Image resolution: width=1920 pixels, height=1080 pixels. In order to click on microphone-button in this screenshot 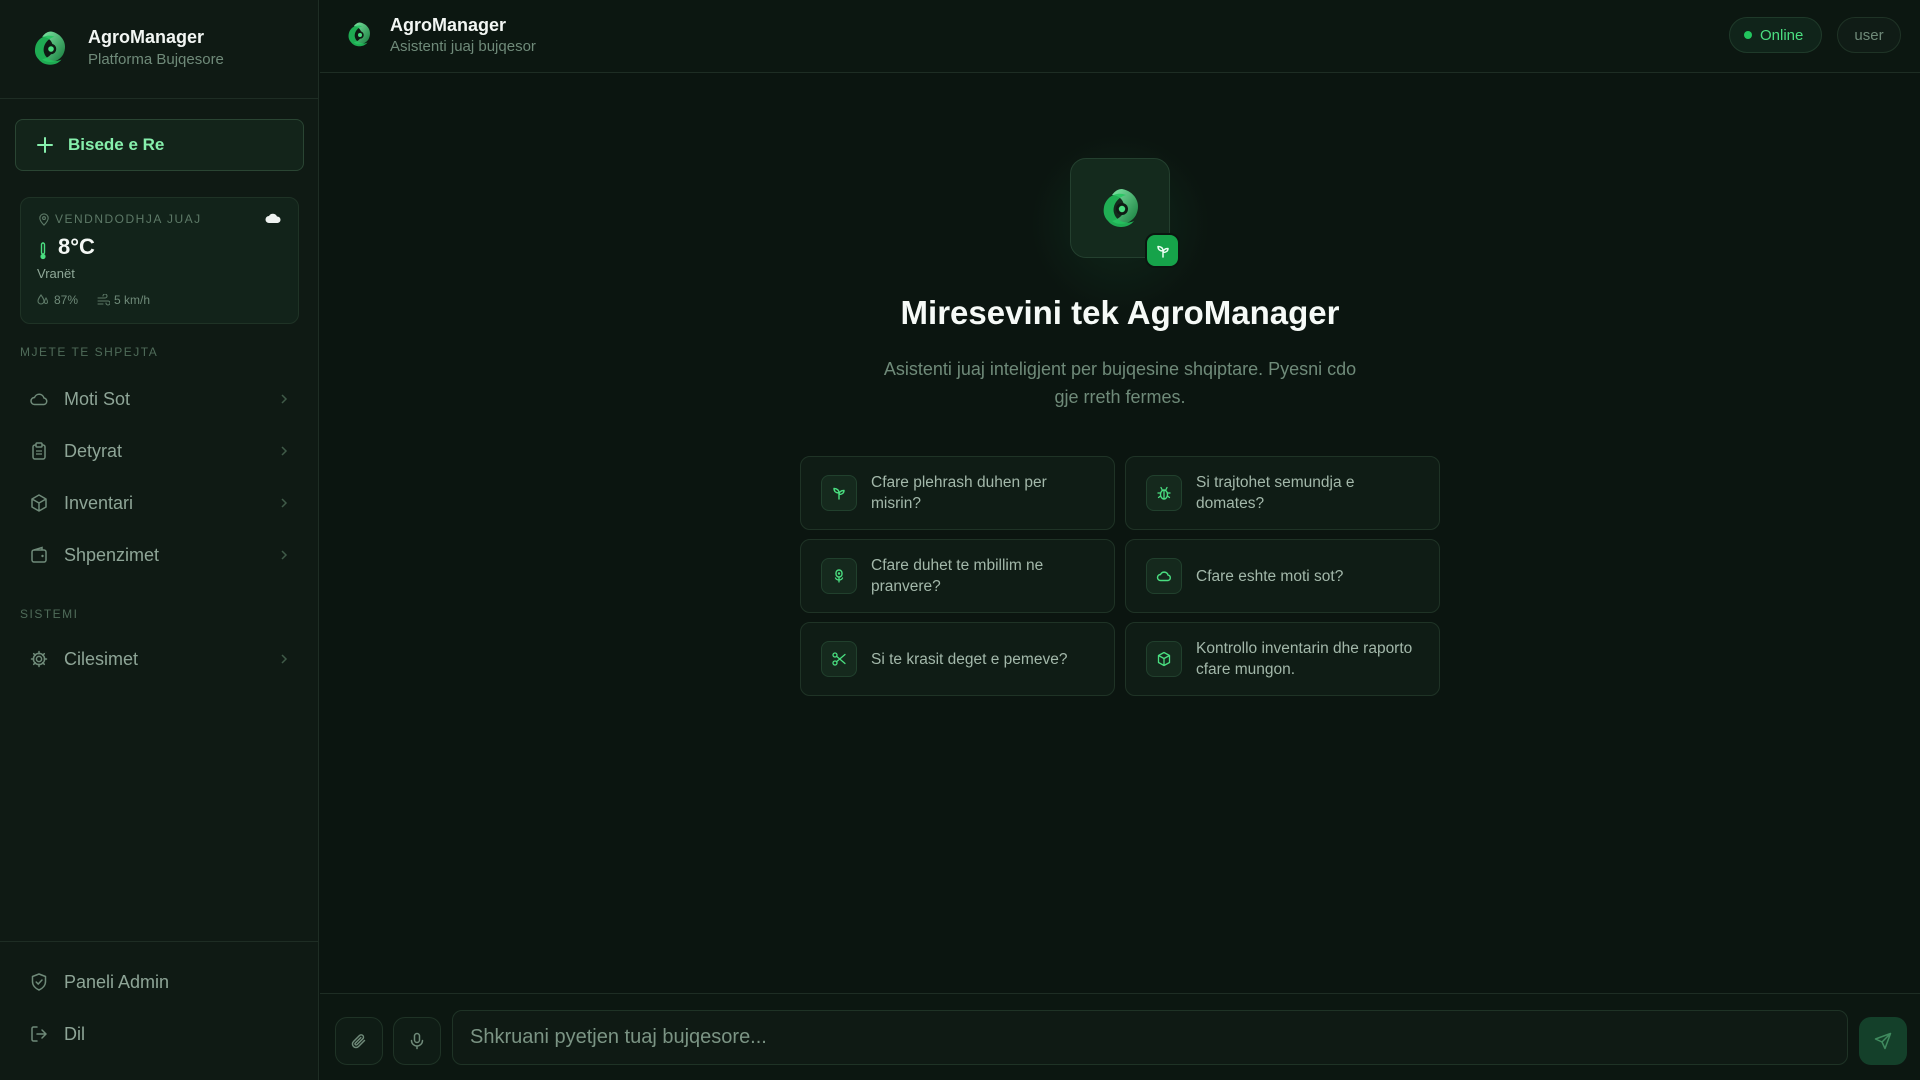, I will do `click(417, 1041)`.